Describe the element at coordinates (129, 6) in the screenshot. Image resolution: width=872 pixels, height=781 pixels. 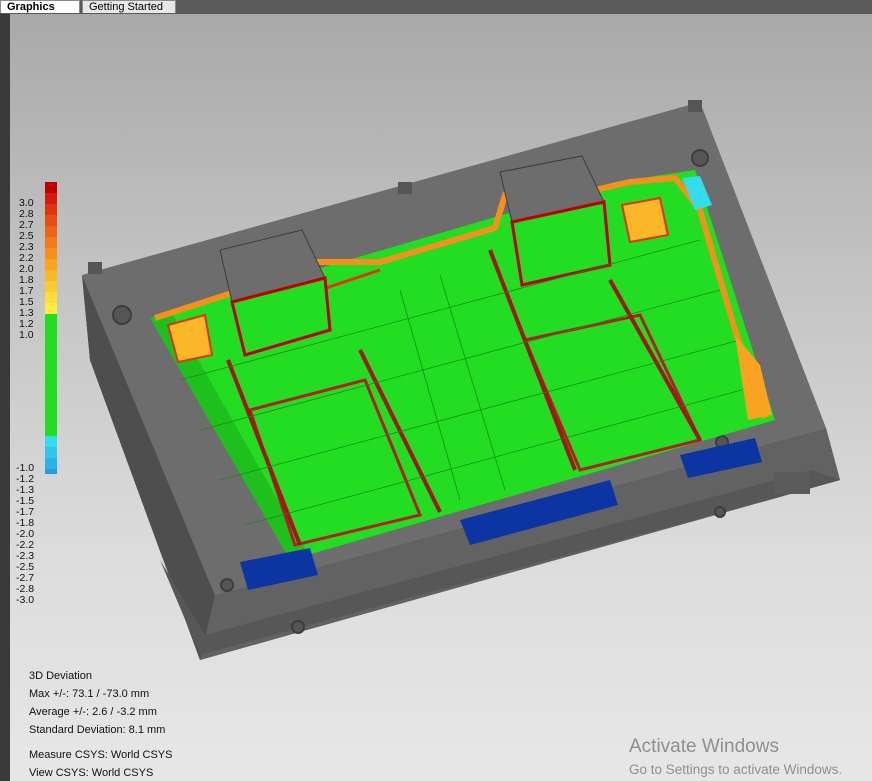
I see `tab-getting-started: Getting Started` at that location.